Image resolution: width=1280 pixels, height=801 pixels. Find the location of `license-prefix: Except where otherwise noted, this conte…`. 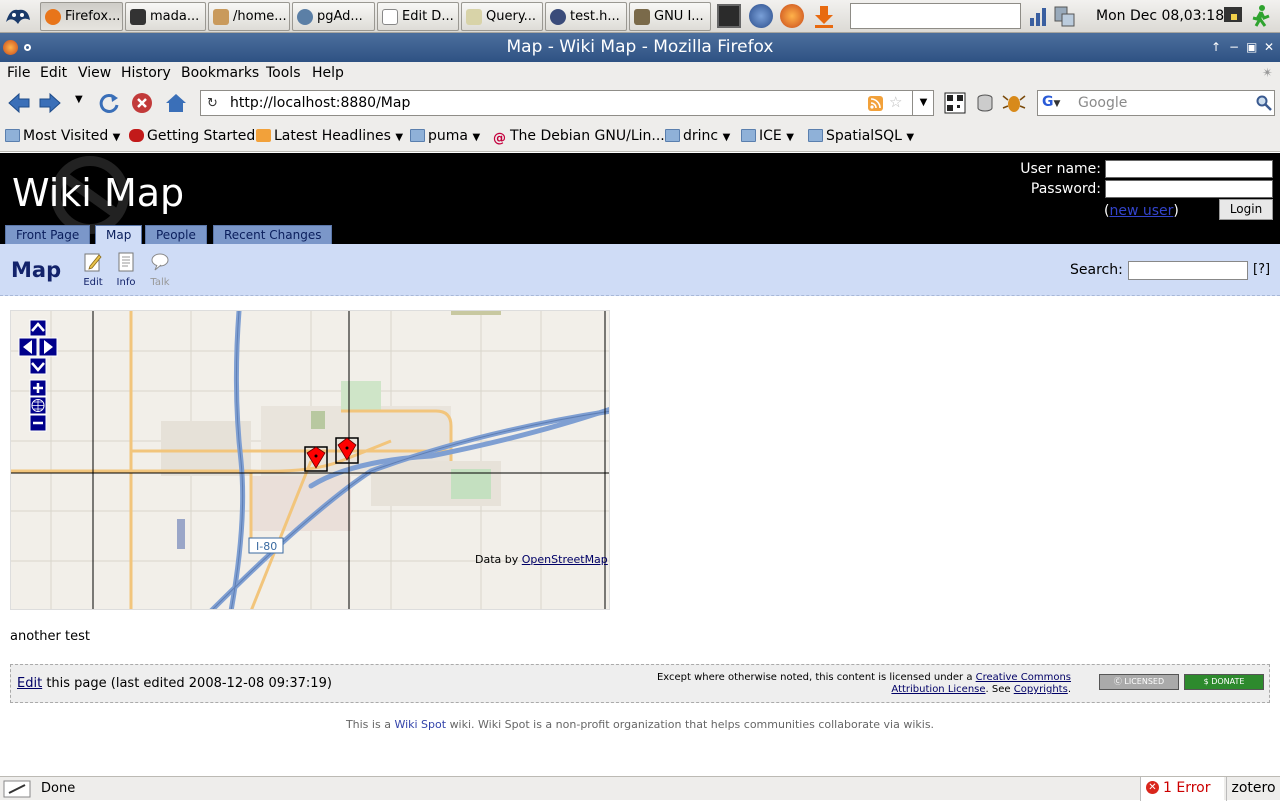

license-prefix: Except where otherwise noted, this conte… is located at coordinates (814, 677).